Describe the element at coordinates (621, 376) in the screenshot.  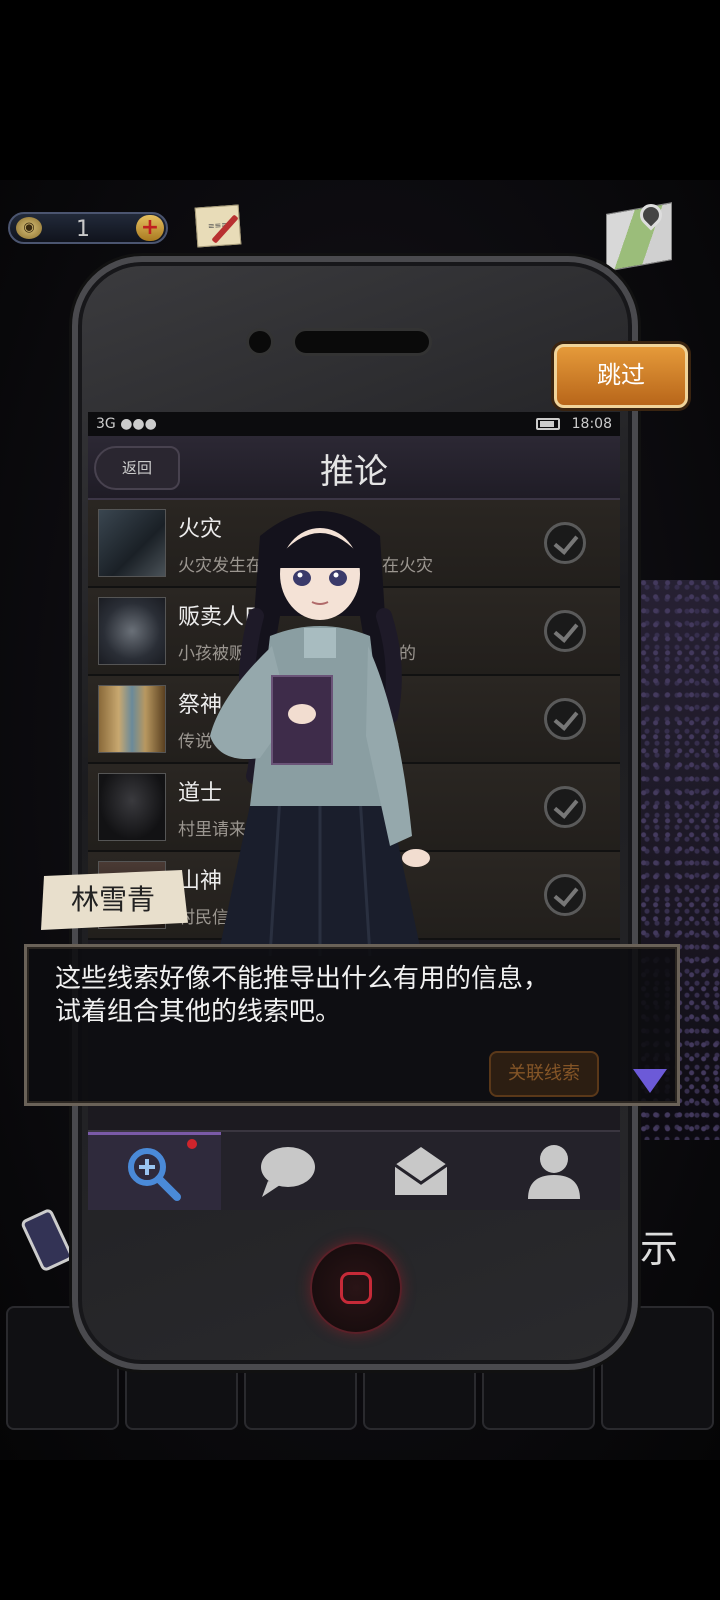
I see `skip-button: 跳过` at that location.